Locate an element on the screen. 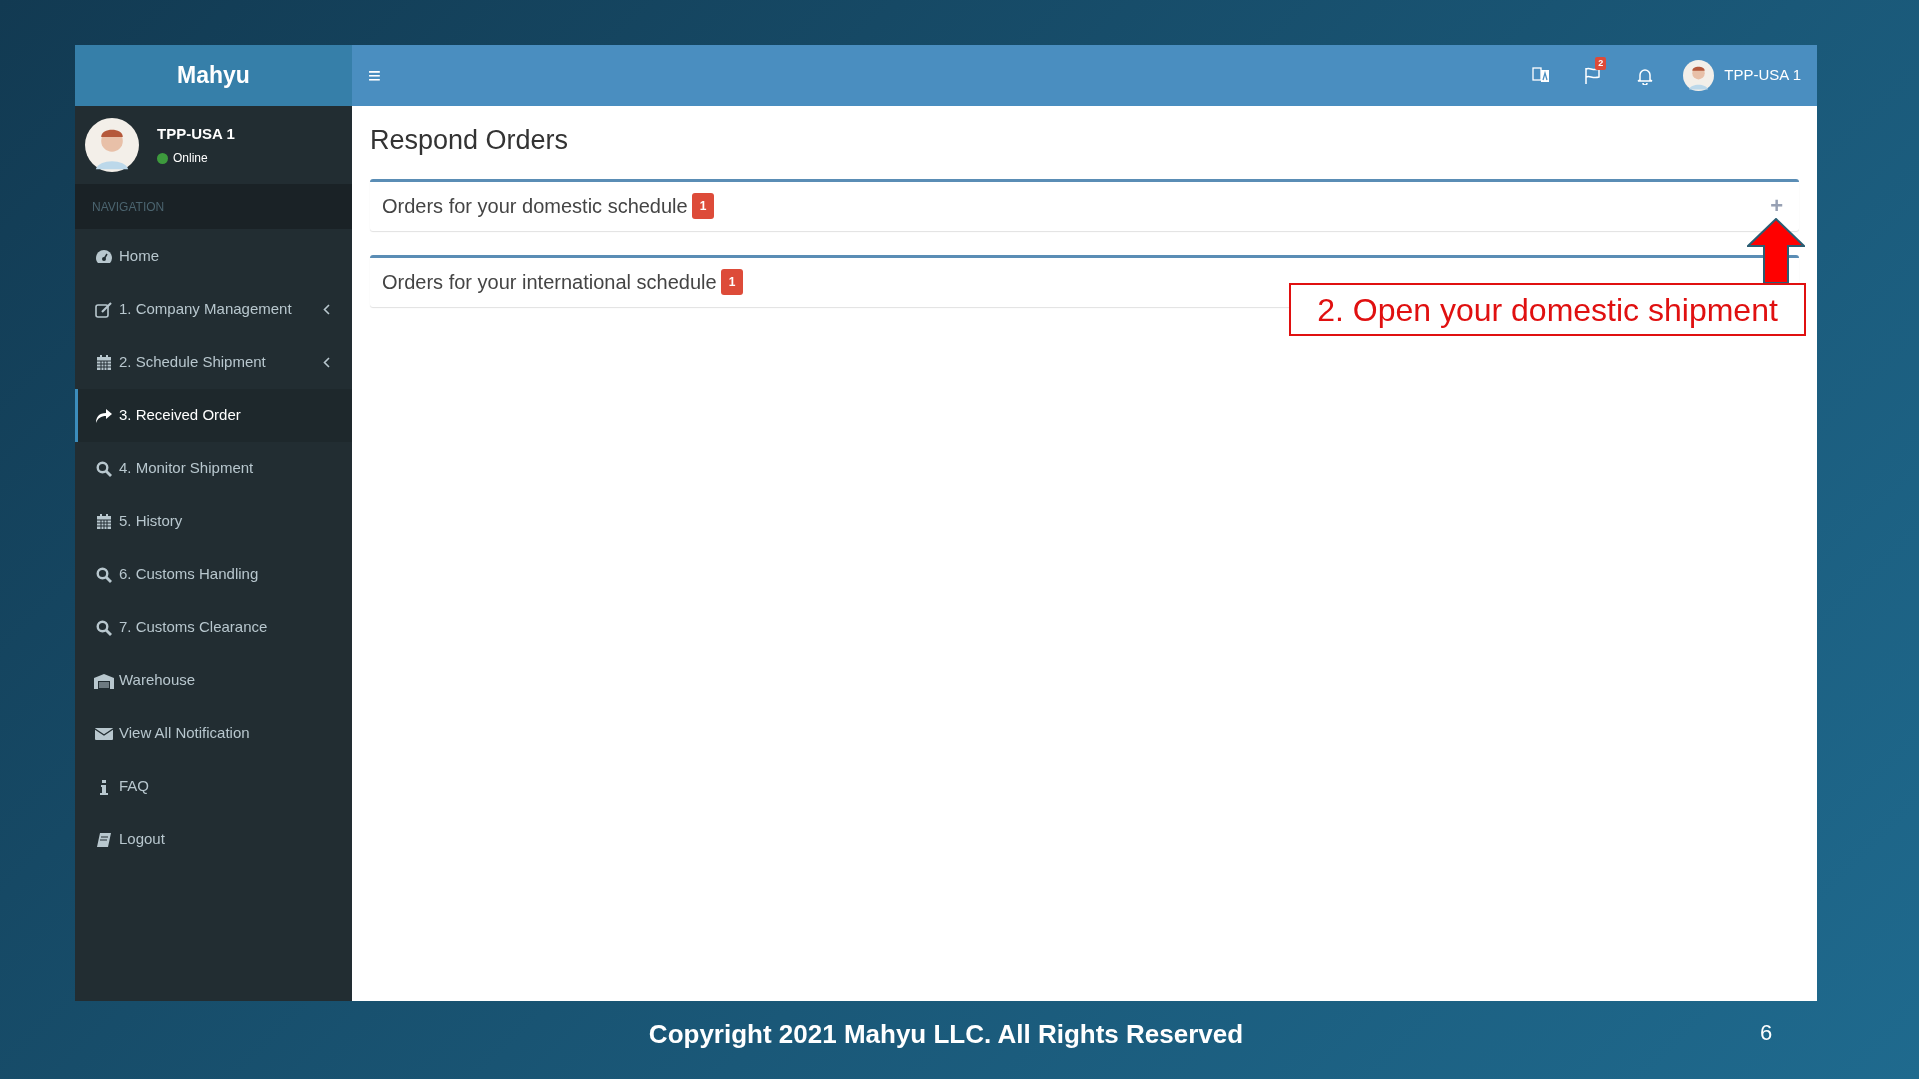  menu-toggle: ≡ is located at coordinates (374, 75).